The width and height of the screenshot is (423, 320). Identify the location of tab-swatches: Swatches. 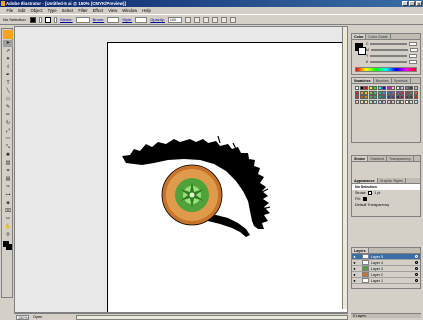
(363, 80).